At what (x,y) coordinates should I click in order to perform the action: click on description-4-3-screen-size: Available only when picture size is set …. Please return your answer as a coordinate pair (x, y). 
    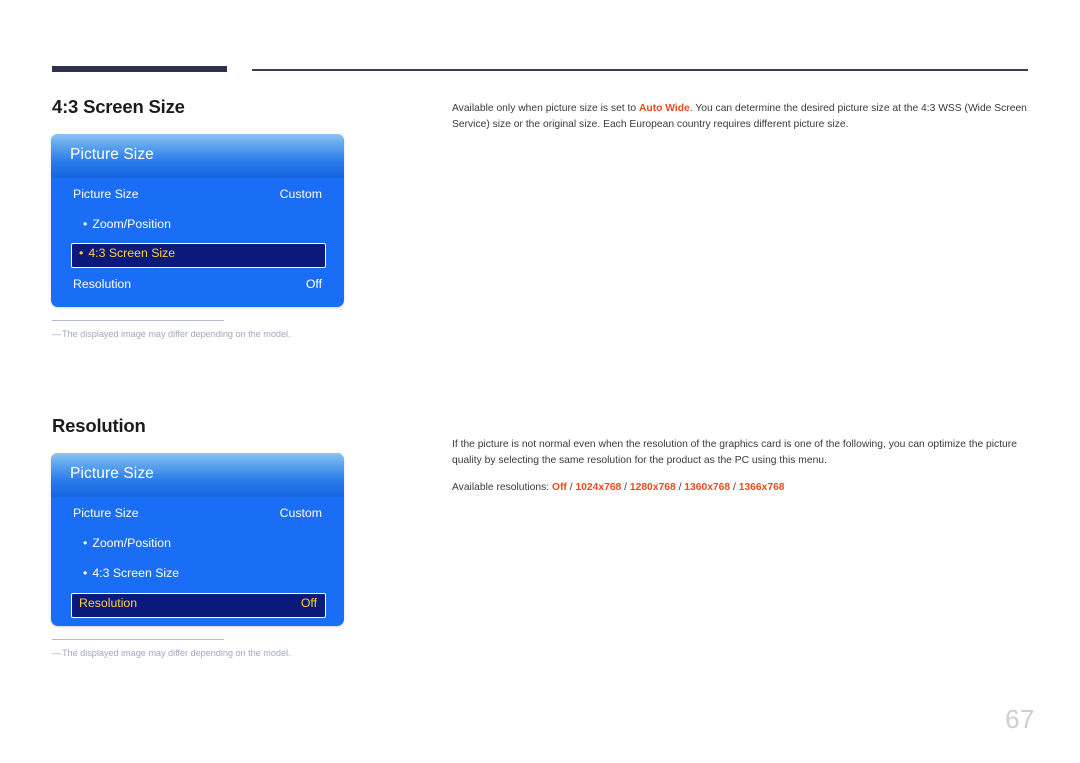
    Looking at the image, I should click on (742, 116).